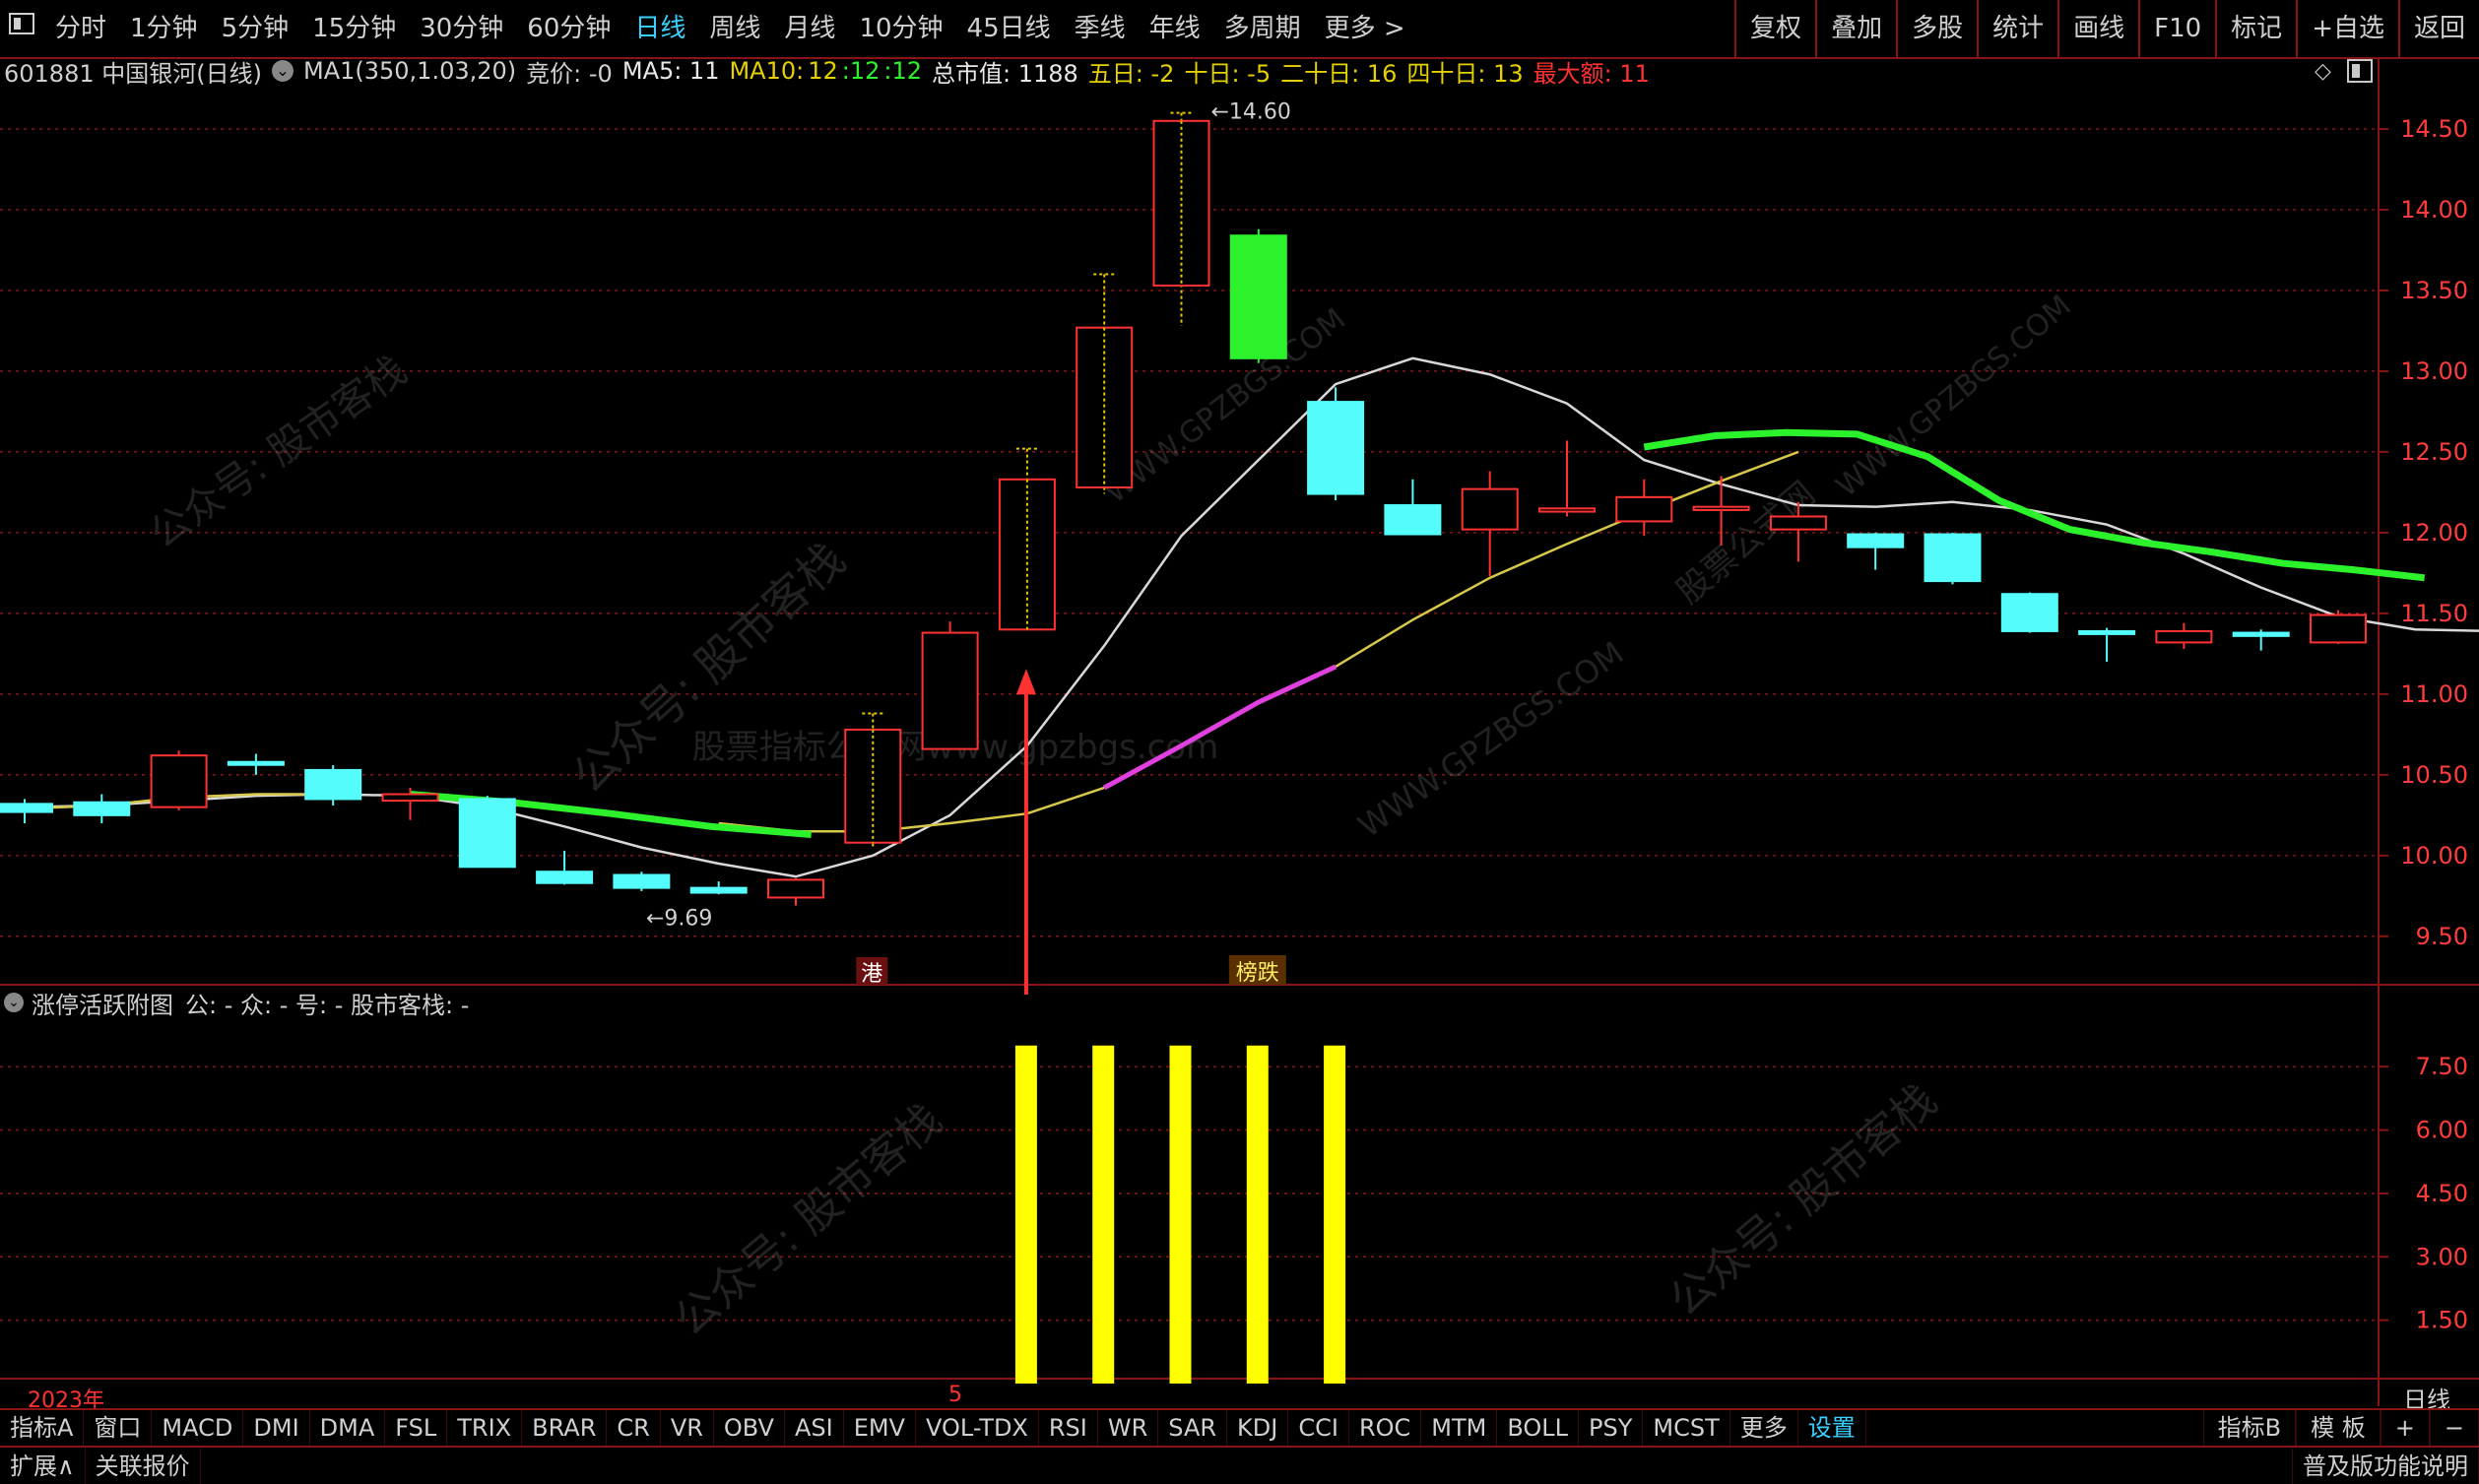  What do you see at coordinates (1686, 1428) in the screenshot?
I see `indicator-tab-23: MCST` at bounding box center [1686, 1428].